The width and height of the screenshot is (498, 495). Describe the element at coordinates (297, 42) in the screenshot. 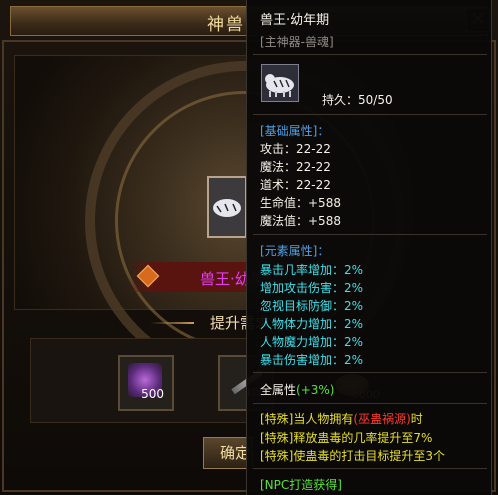

I see `item-type: [主神器-兽魂]` at that location.